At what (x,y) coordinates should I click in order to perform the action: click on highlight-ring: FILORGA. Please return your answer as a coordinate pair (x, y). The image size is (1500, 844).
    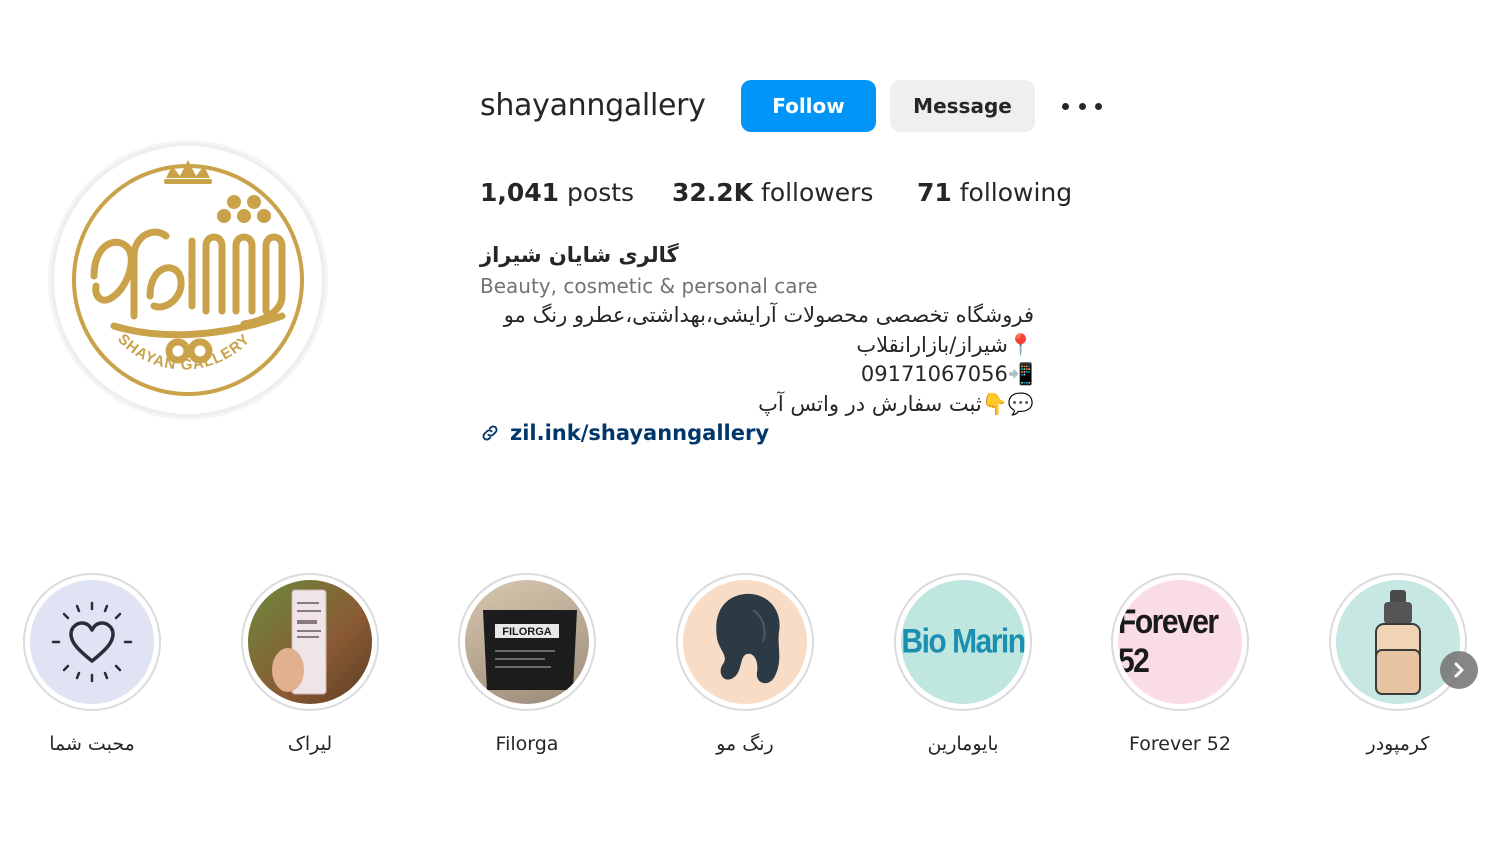
    Looking at the image, I should click on (527, 642).